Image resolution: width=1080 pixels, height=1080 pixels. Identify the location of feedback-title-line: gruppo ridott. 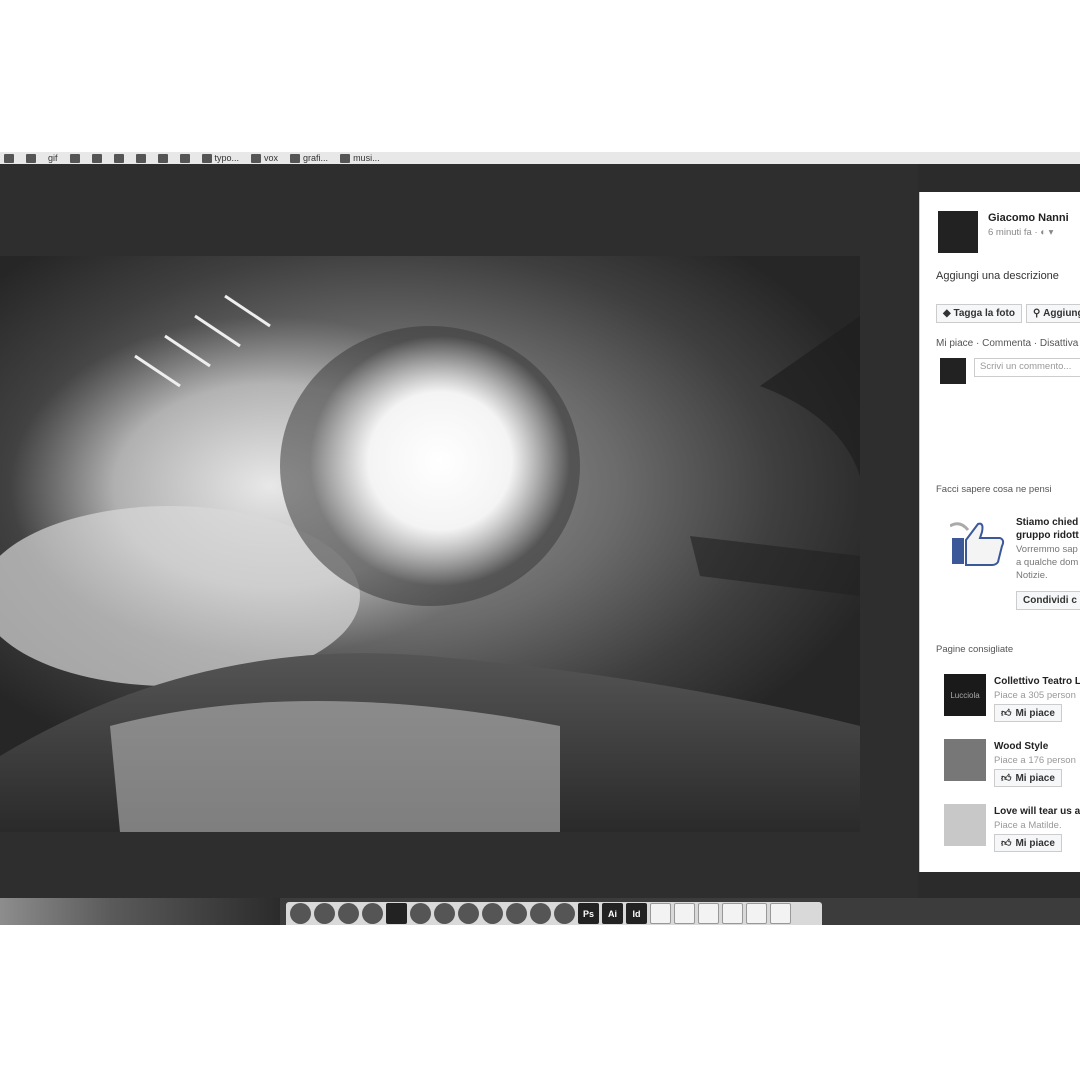
(1047, 535).